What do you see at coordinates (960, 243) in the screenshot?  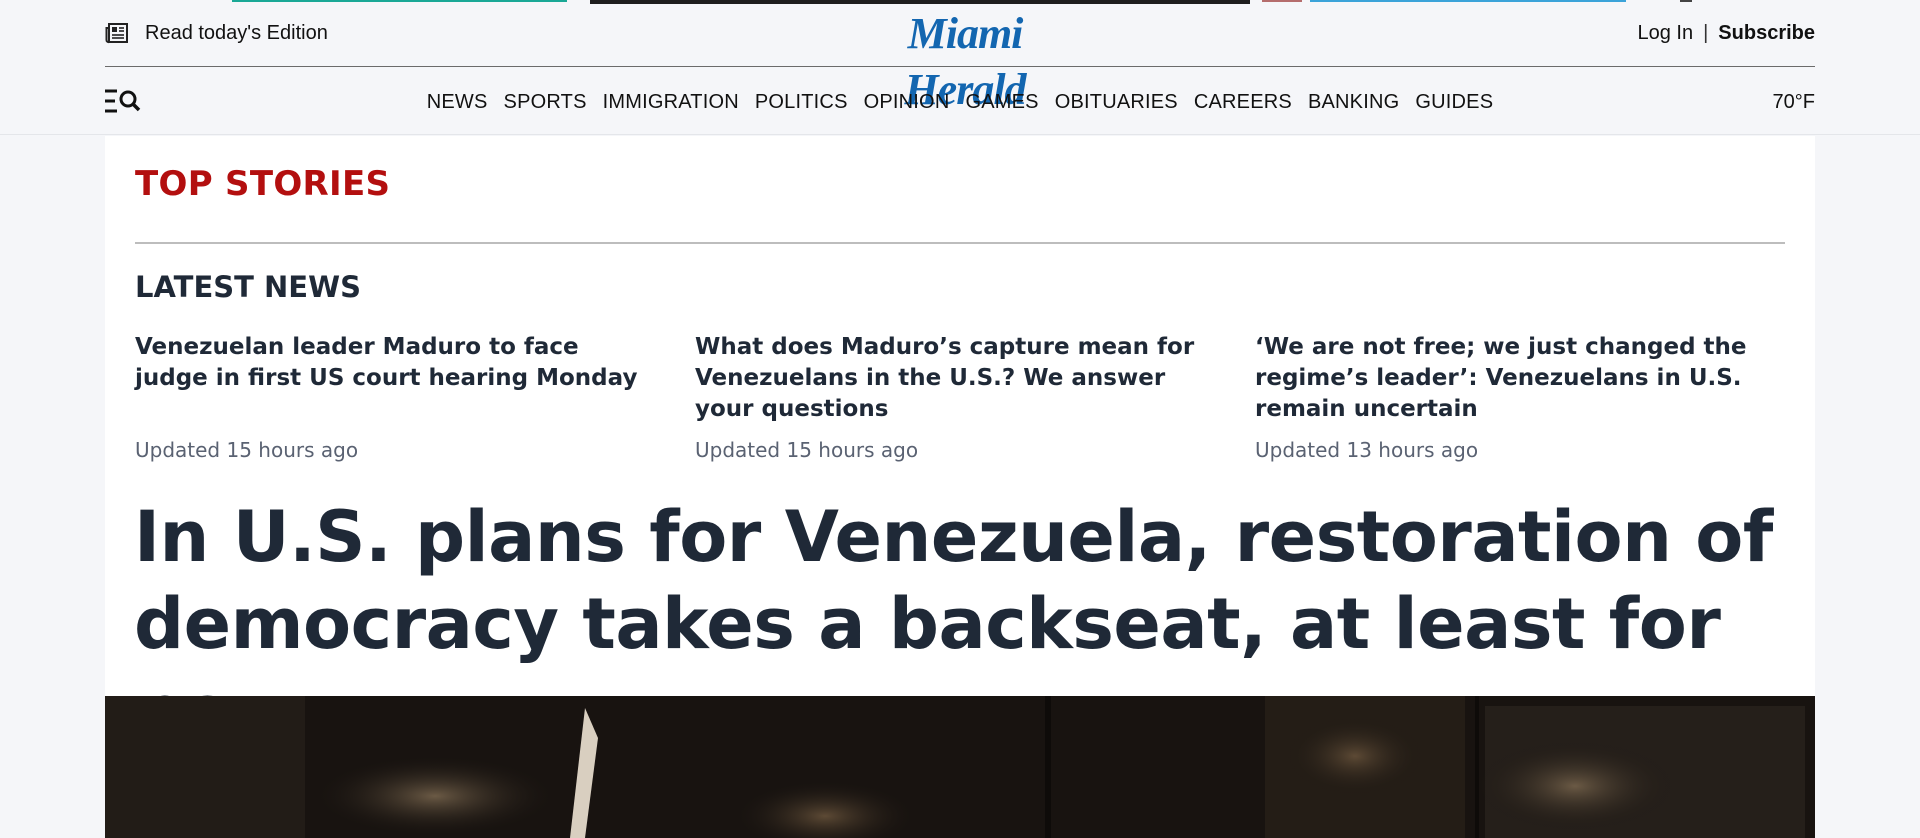 I see `section-divider` at bounding box center [960, 243].